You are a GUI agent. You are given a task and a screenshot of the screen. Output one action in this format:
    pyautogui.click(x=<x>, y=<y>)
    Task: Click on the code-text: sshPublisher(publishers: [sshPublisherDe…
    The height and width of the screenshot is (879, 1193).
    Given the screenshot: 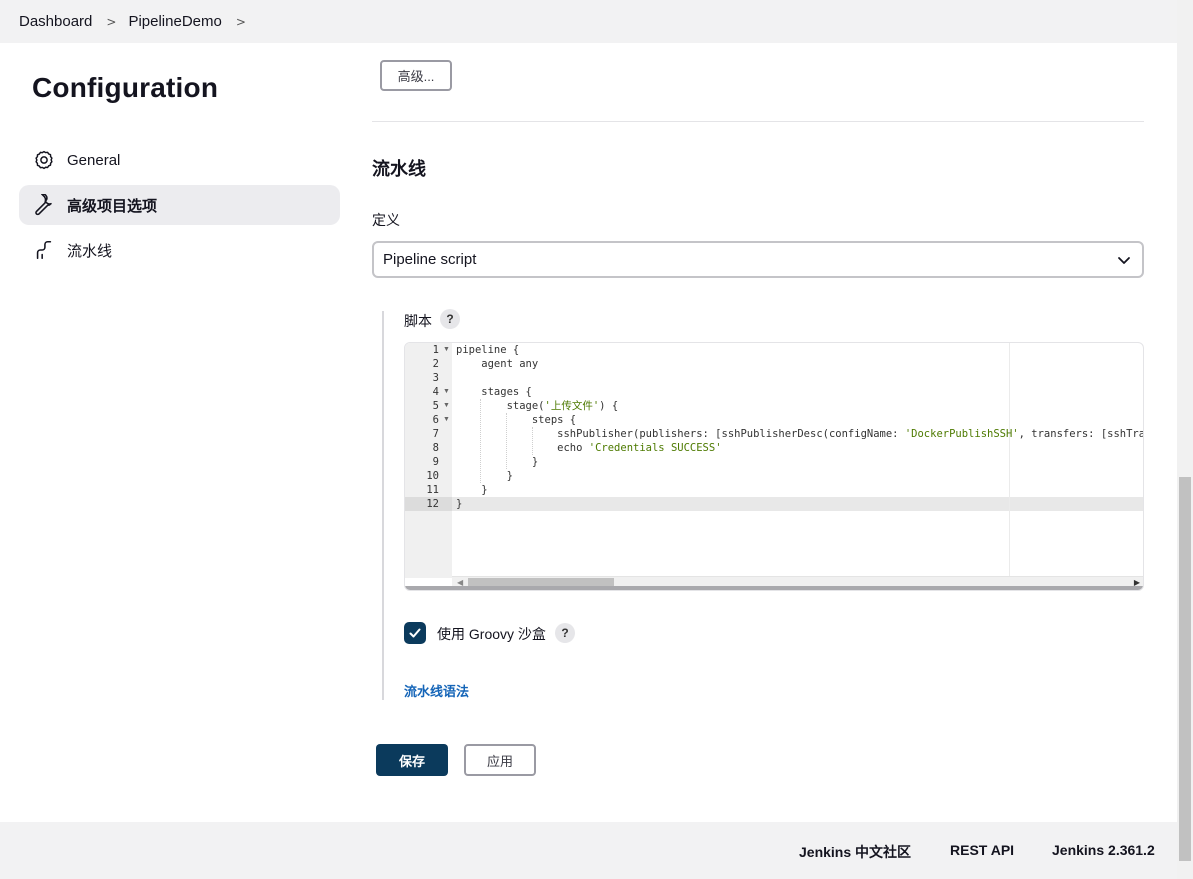 What is the action you would take?
    pyautogui.click(x=680, y=434)
    